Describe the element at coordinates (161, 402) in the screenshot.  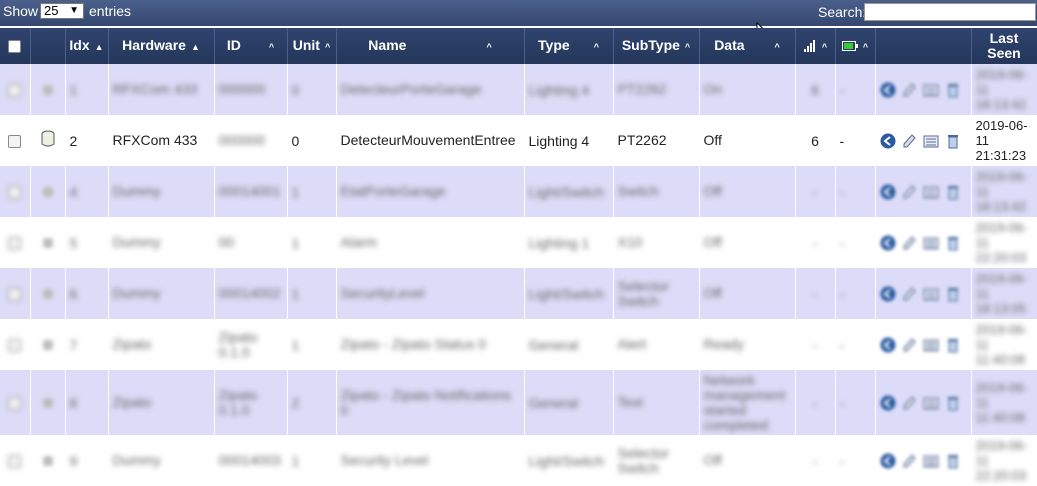
I see `cell-hardware: Zipato` at that location.